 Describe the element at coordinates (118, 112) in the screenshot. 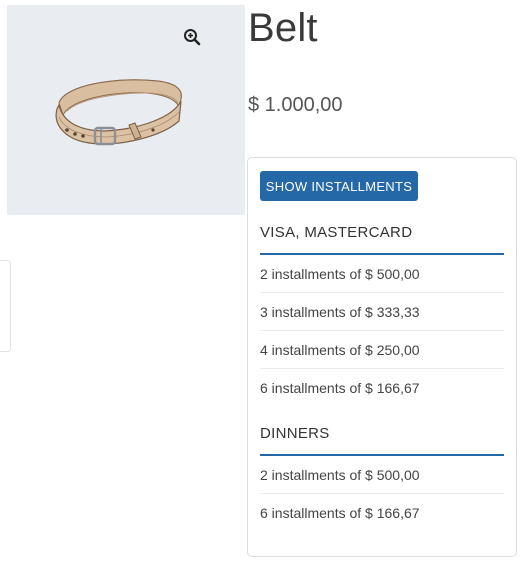

I see `belt-product-image` at that location.